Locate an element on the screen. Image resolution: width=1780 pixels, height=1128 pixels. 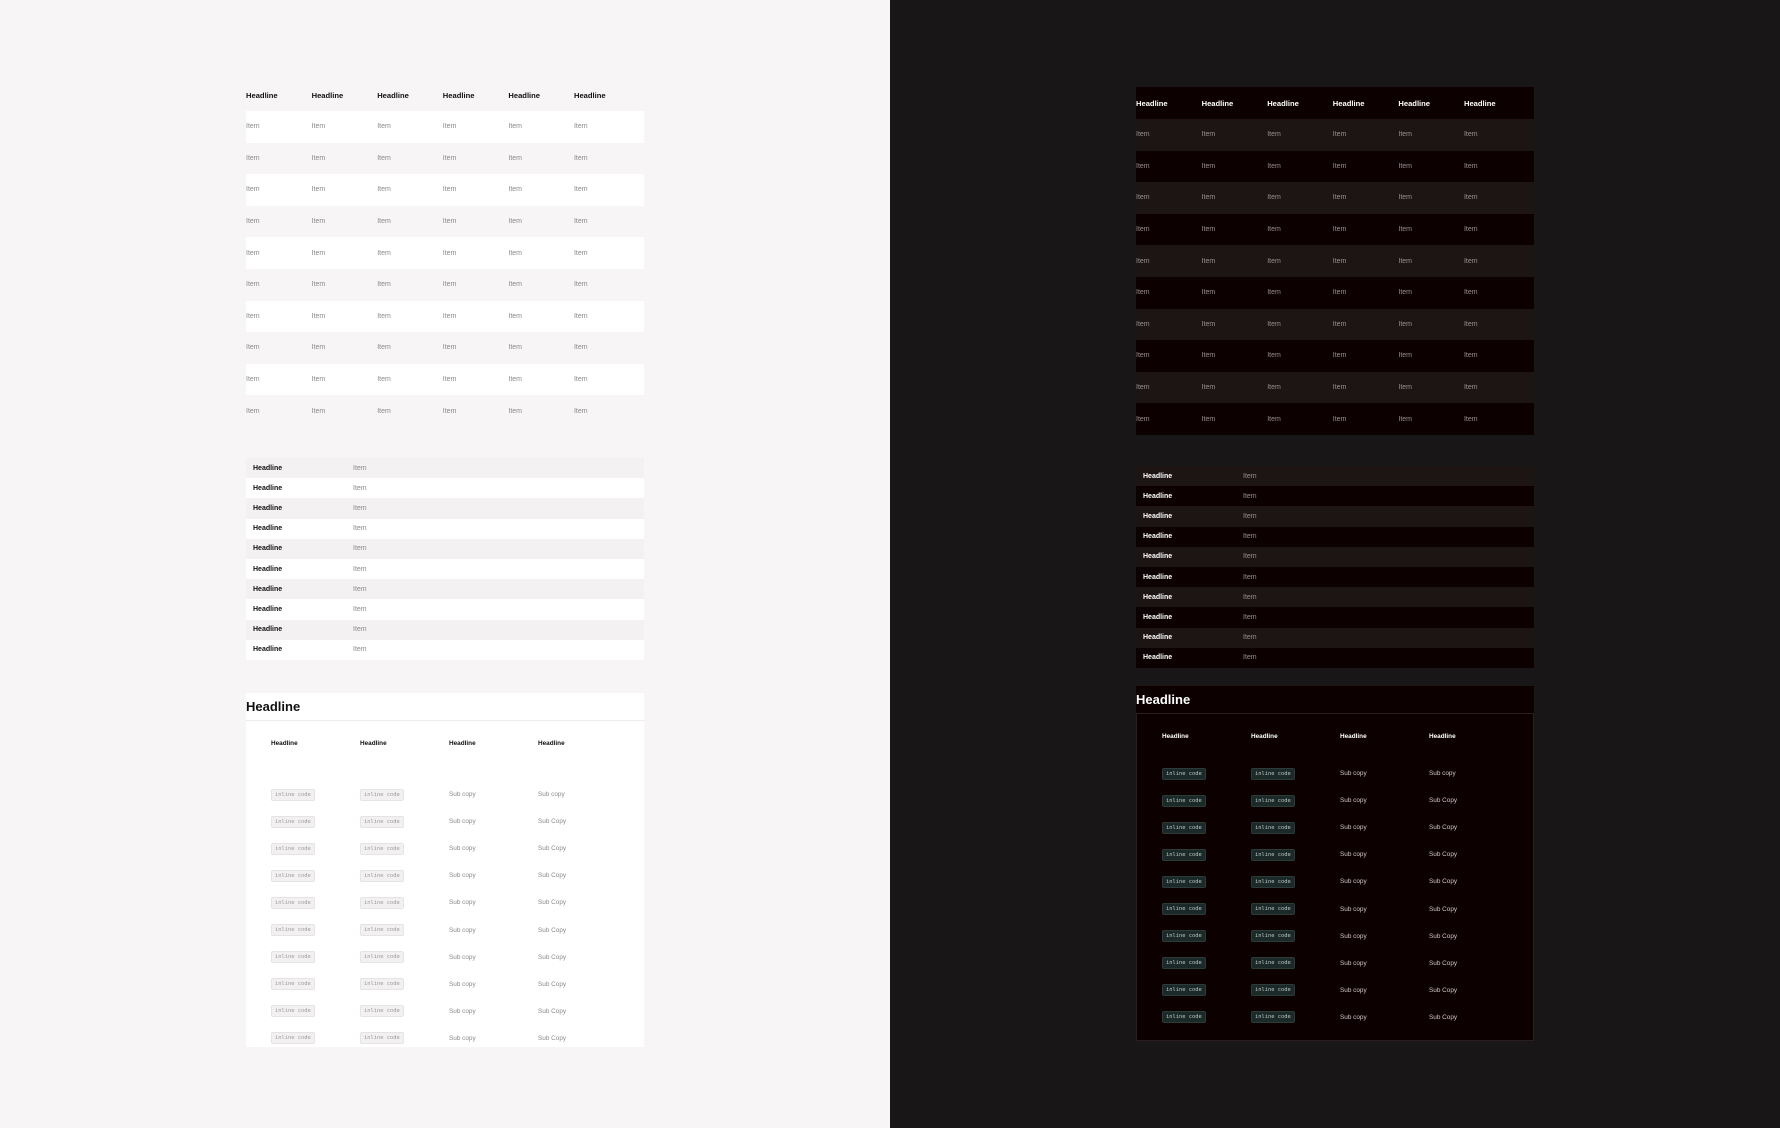
code-table-header: Headline Headline Headline Headline is located at coordinates (1340, 736).